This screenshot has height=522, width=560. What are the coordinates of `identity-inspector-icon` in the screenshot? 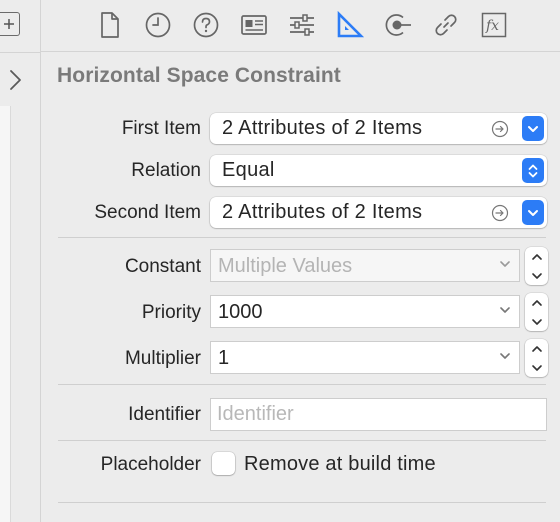 It's located at (254, 25).